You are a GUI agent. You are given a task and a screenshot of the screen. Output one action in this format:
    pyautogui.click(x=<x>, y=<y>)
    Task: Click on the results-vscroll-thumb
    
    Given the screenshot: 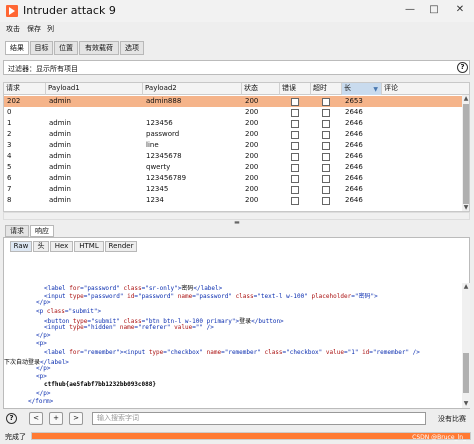 What is the action you would take?
    pyautogui.click(x=466, y=154)
    